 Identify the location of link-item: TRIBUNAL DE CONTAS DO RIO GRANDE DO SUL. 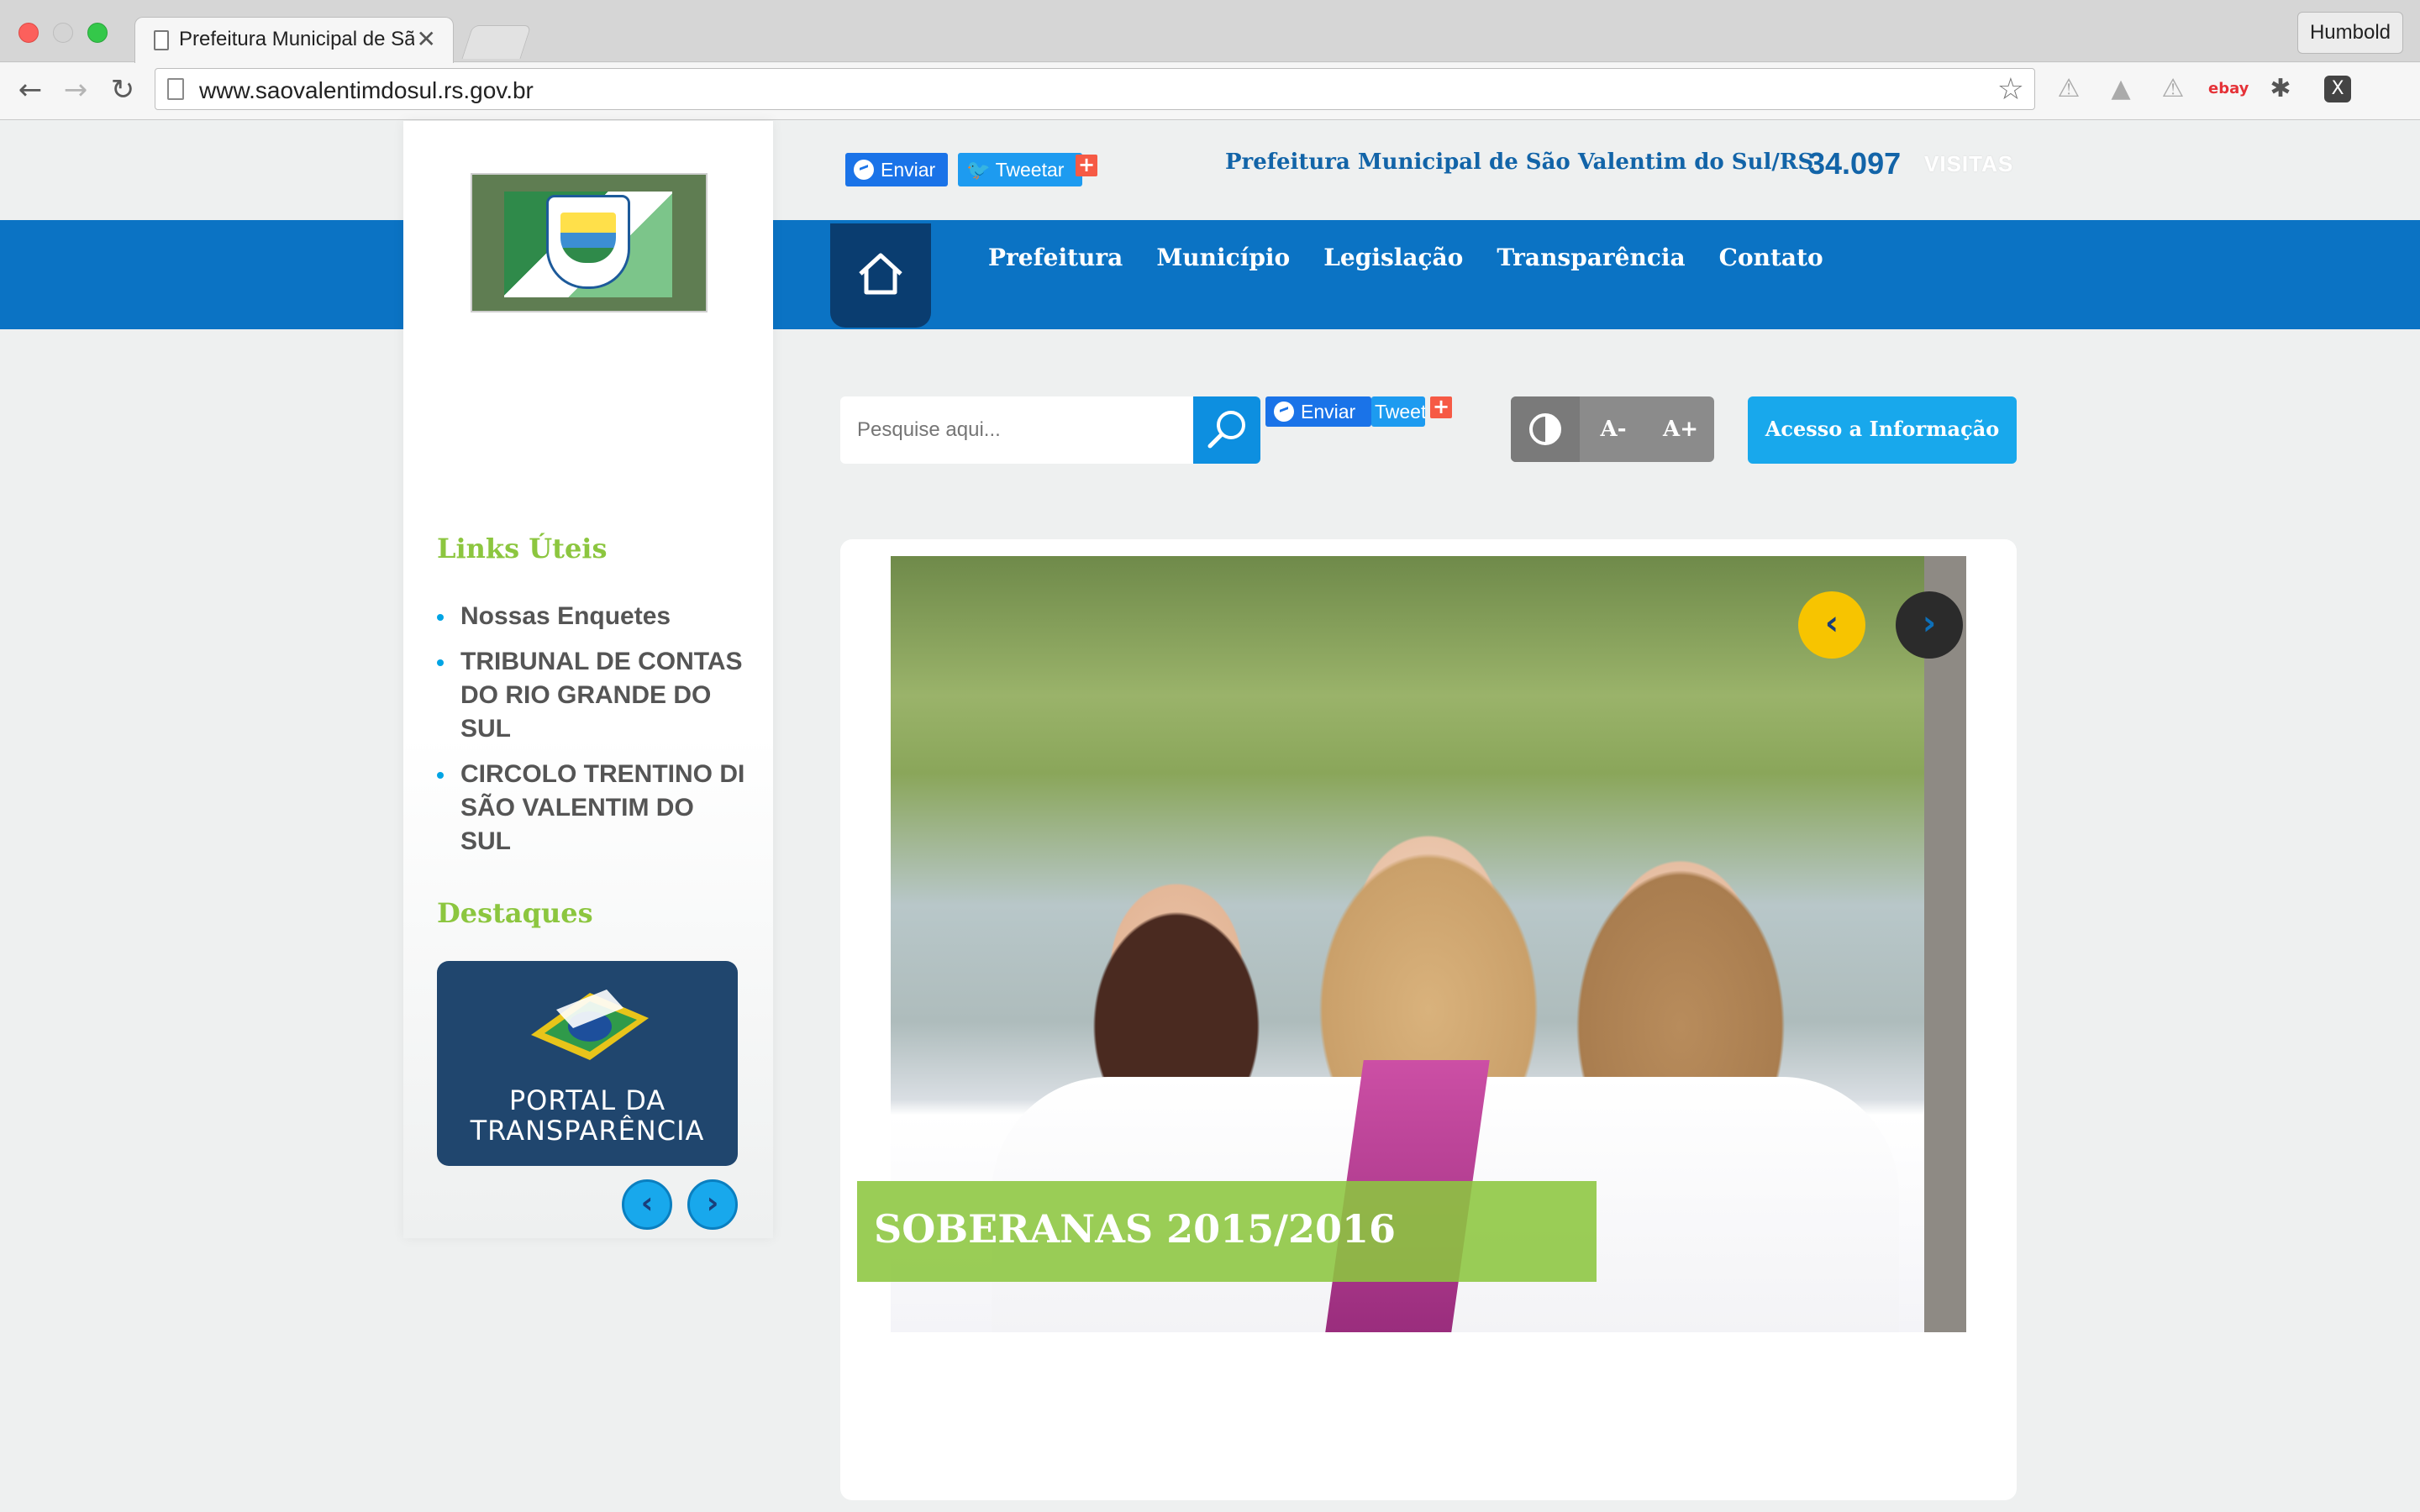
(592, 695).